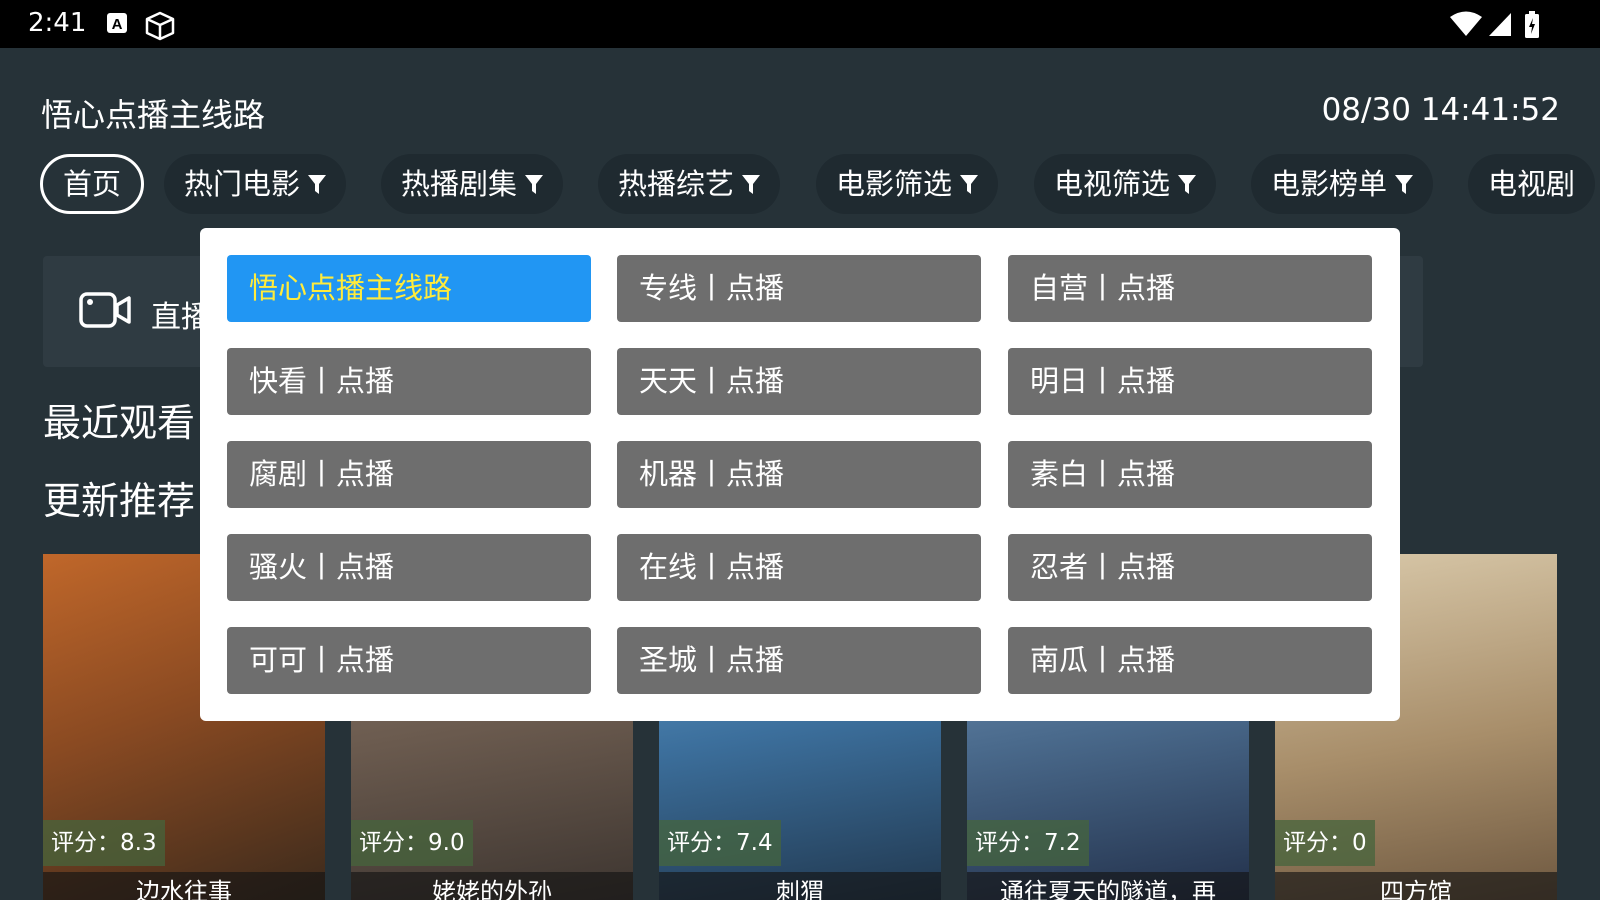 This screenshot has width=1600, height=900. I want to click on tab-label: 首页, so click(92, 184).